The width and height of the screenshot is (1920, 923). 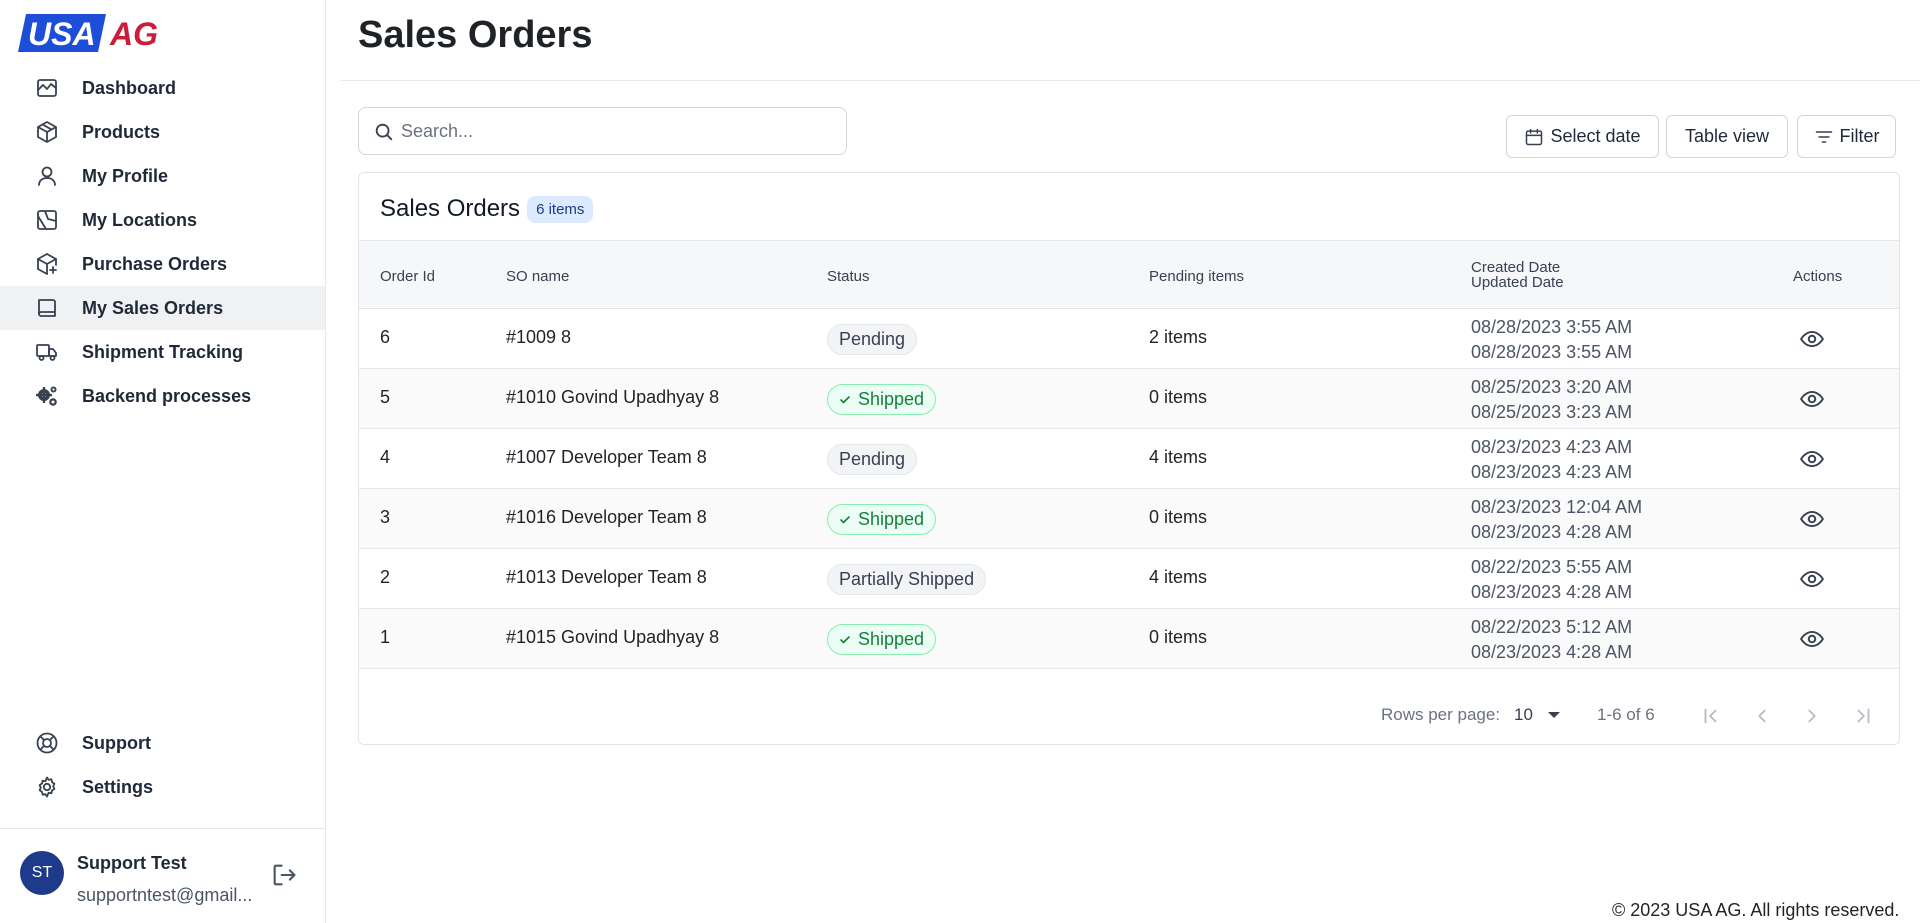 I want to click on previous-page-icon, so click(x=1762, y=716).